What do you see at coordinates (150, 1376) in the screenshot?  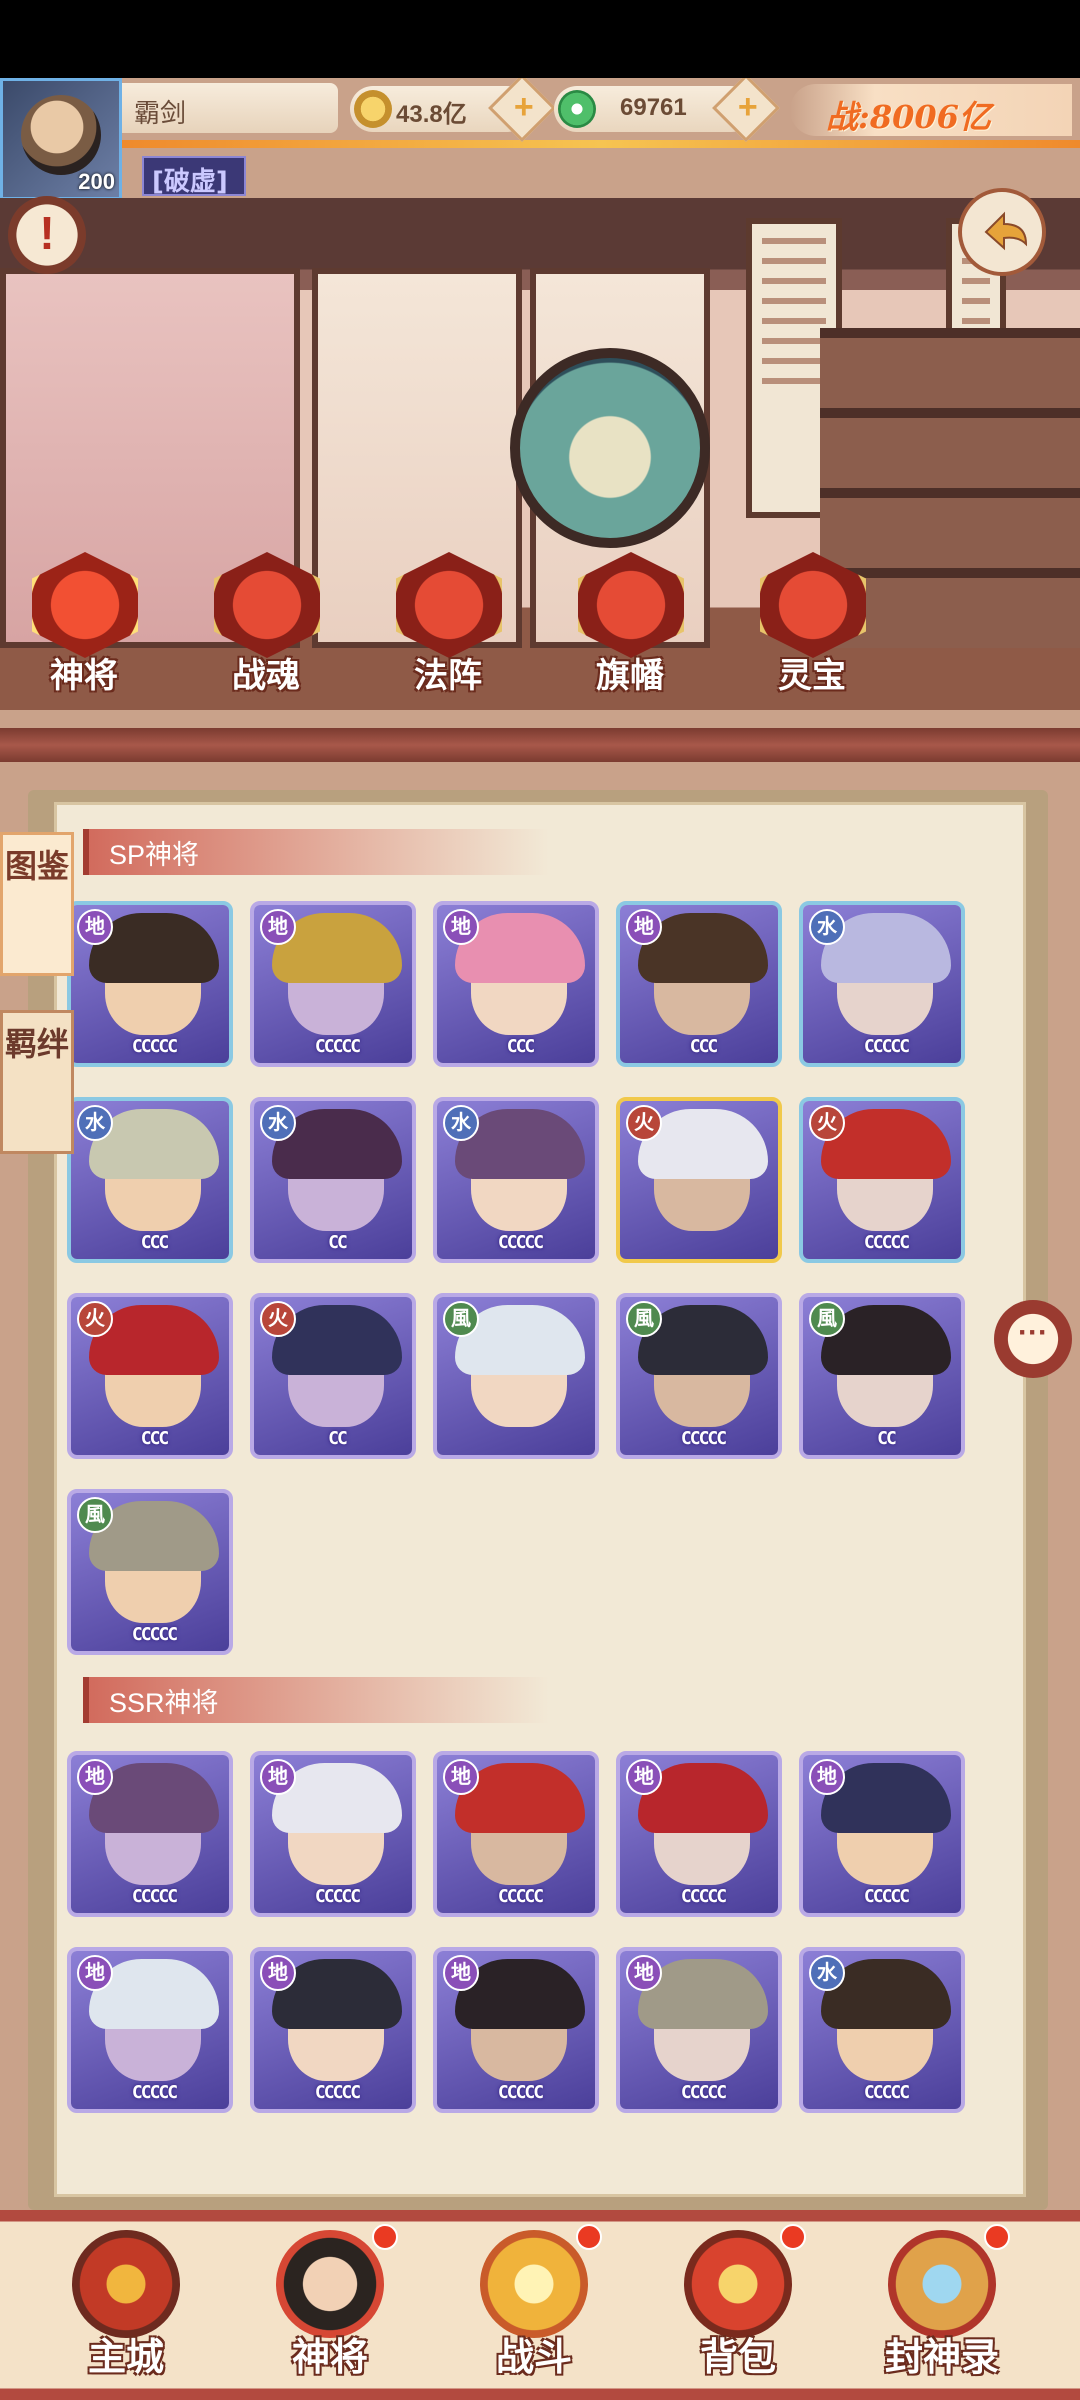 I see `hero-card: 火 CCC` at bounding box center [150, 1376].